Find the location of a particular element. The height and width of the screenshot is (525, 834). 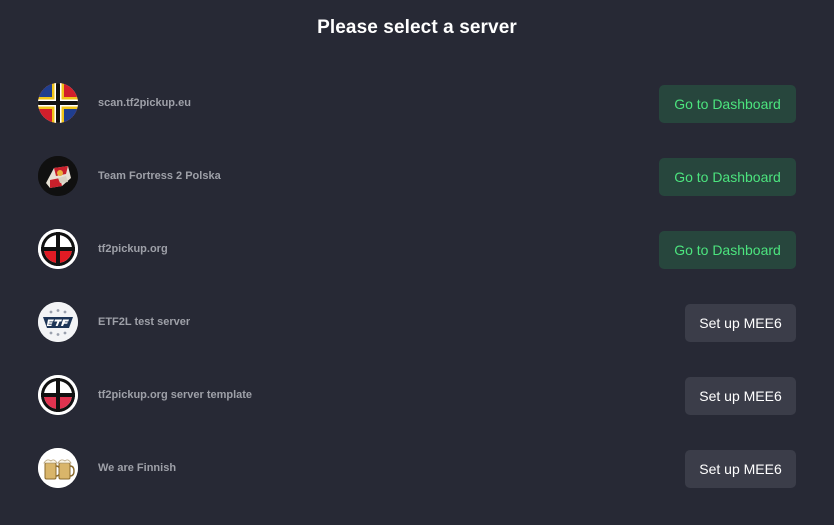

beer-mugs-icon is located at coordinates (58, 468).